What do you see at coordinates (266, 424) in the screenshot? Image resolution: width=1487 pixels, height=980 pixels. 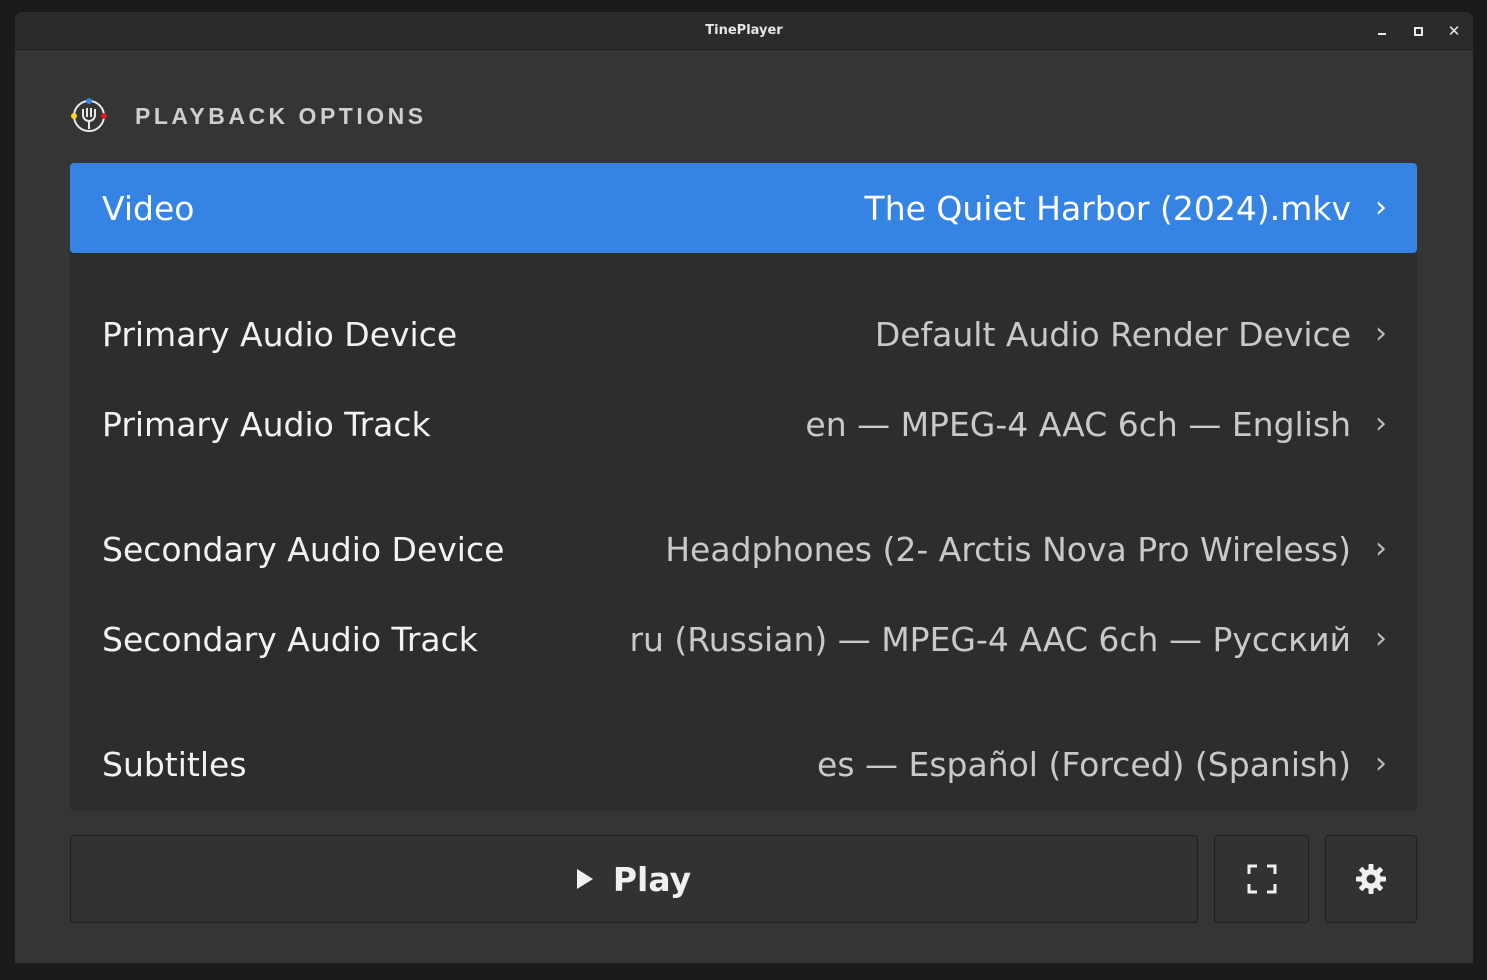 I see `option-label: Primary Audio Track` at bounding box center [266, 424].